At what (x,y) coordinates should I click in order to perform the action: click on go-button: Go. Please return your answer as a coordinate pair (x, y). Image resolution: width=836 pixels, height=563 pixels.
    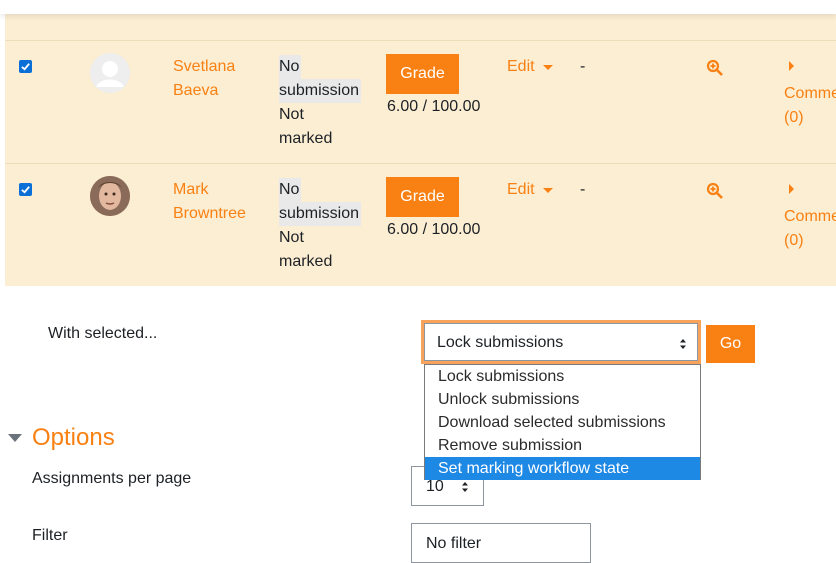
    Looking at the image, I should click on (730, 344).